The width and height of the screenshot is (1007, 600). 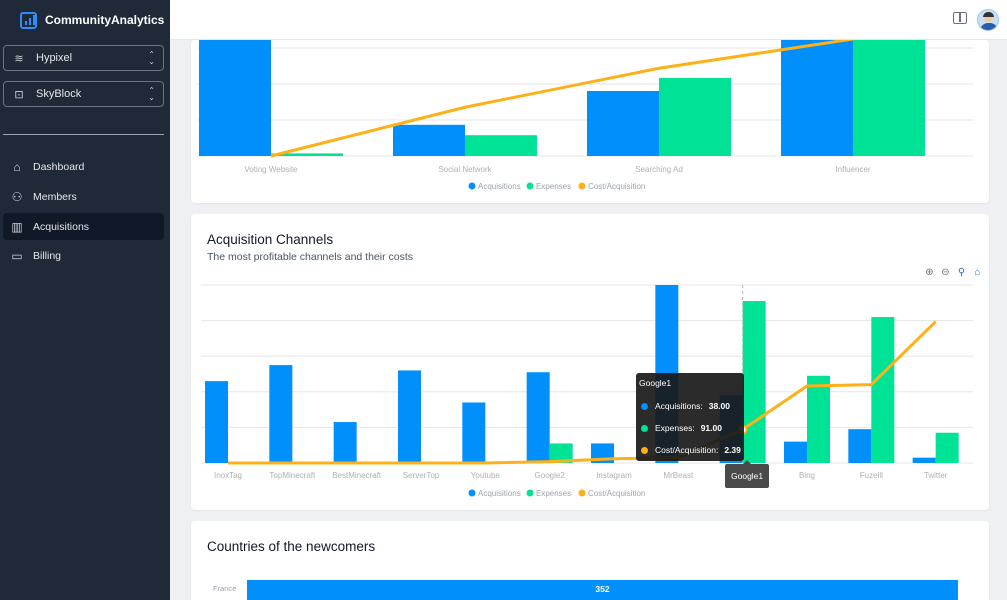 I want to click on x-tick-label: Youtube, so click(x=486, y=475).